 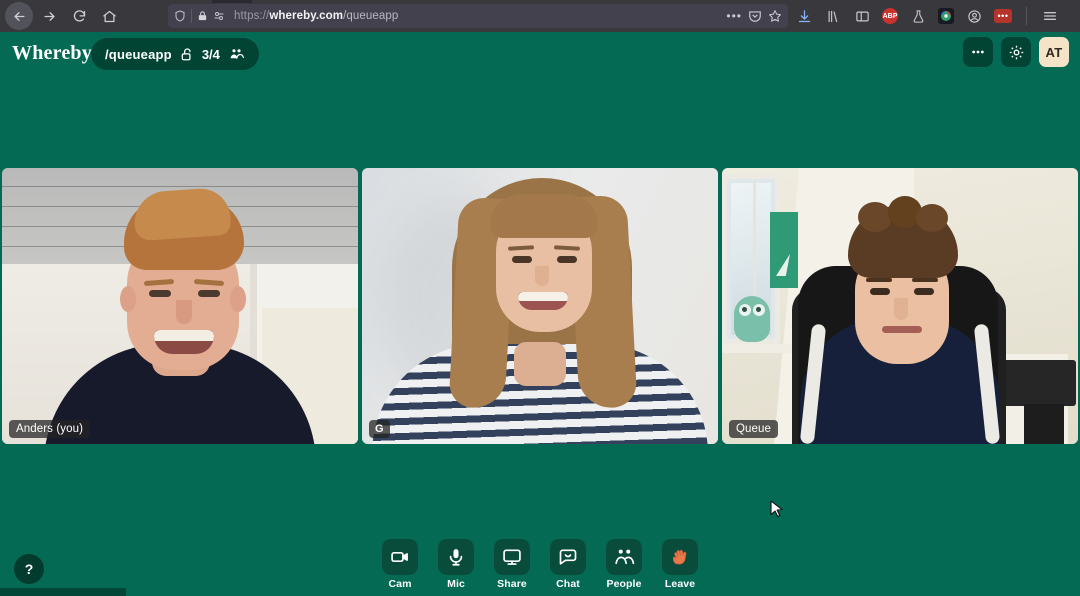 I want to click on forward-button, so click(x=49, y=16).